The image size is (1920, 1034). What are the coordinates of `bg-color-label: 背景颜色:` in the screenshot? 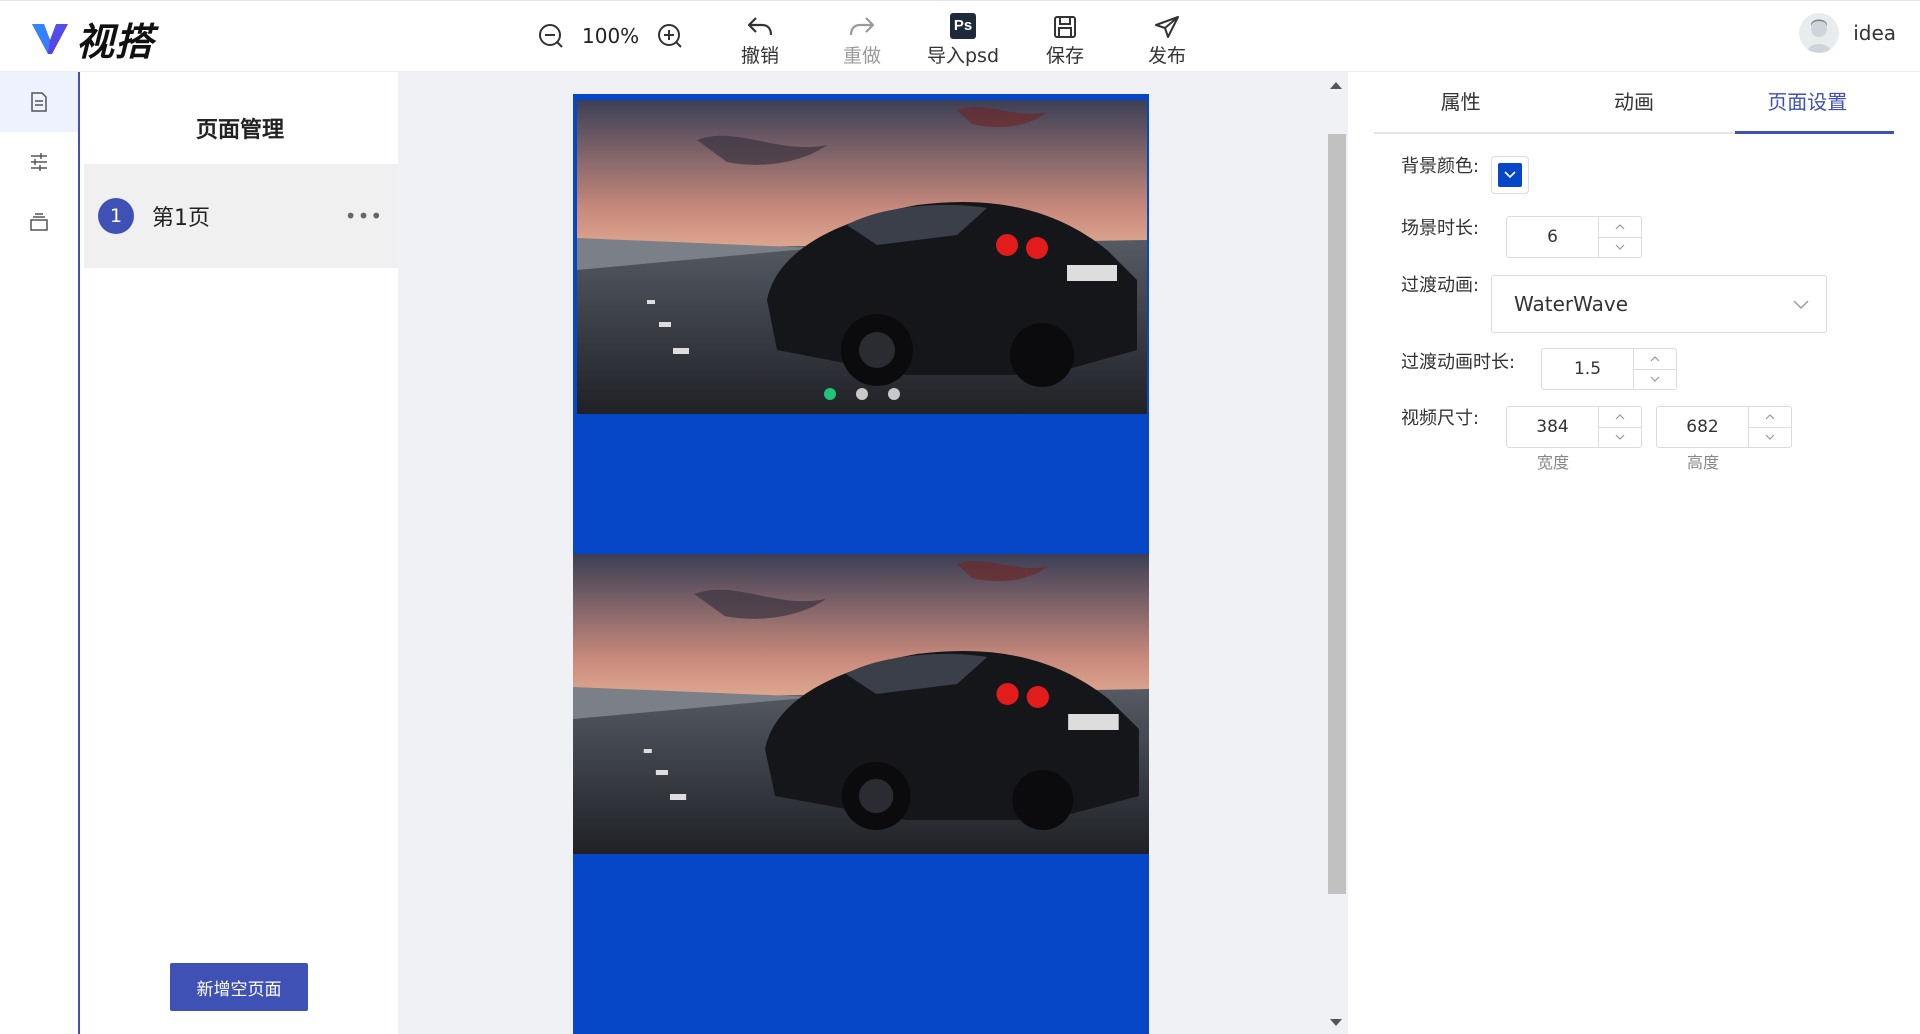 It's located at (1440, 166).